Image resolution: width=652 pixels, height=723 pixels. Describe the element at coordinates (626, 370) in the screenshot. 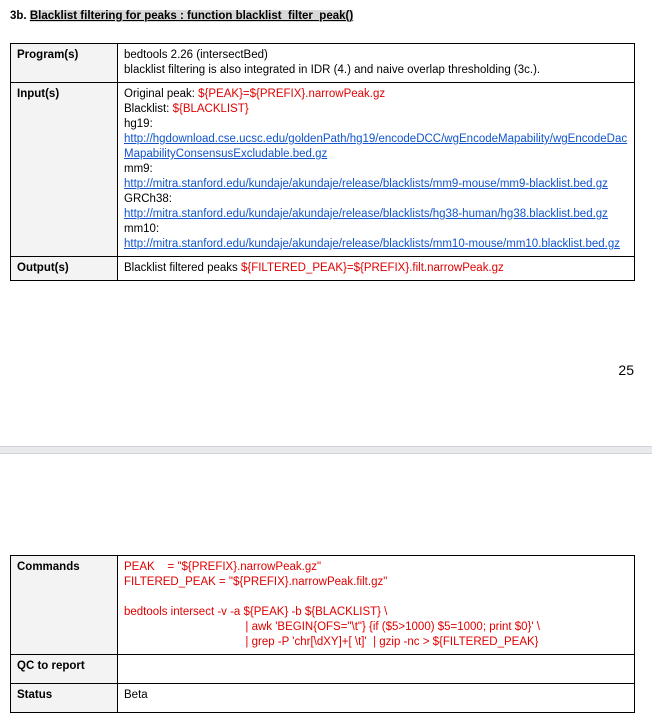

I see `page-number: 25` at that location.